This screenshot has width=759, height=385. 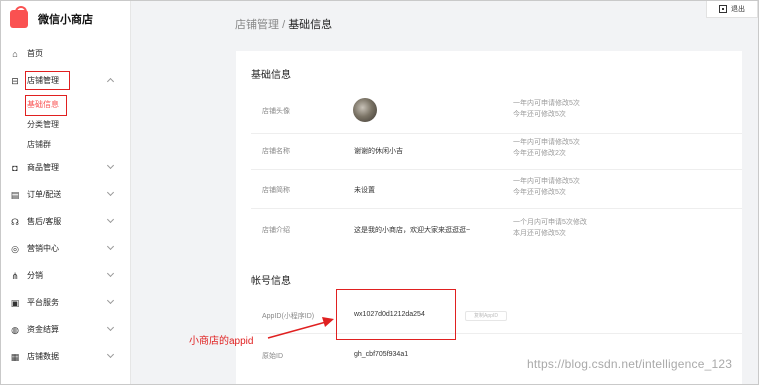 What do you see at coordinates (15, 356) in the screenshot?
I see `chart-icon: ▦` at bounding box center [15, 356].